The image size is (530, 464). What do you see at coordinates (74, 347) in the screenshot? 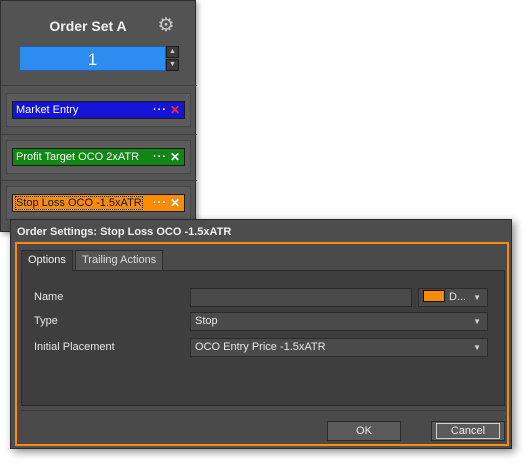
I see `initial-placement-label: Initial Placement` at bounding box center [74, 347].